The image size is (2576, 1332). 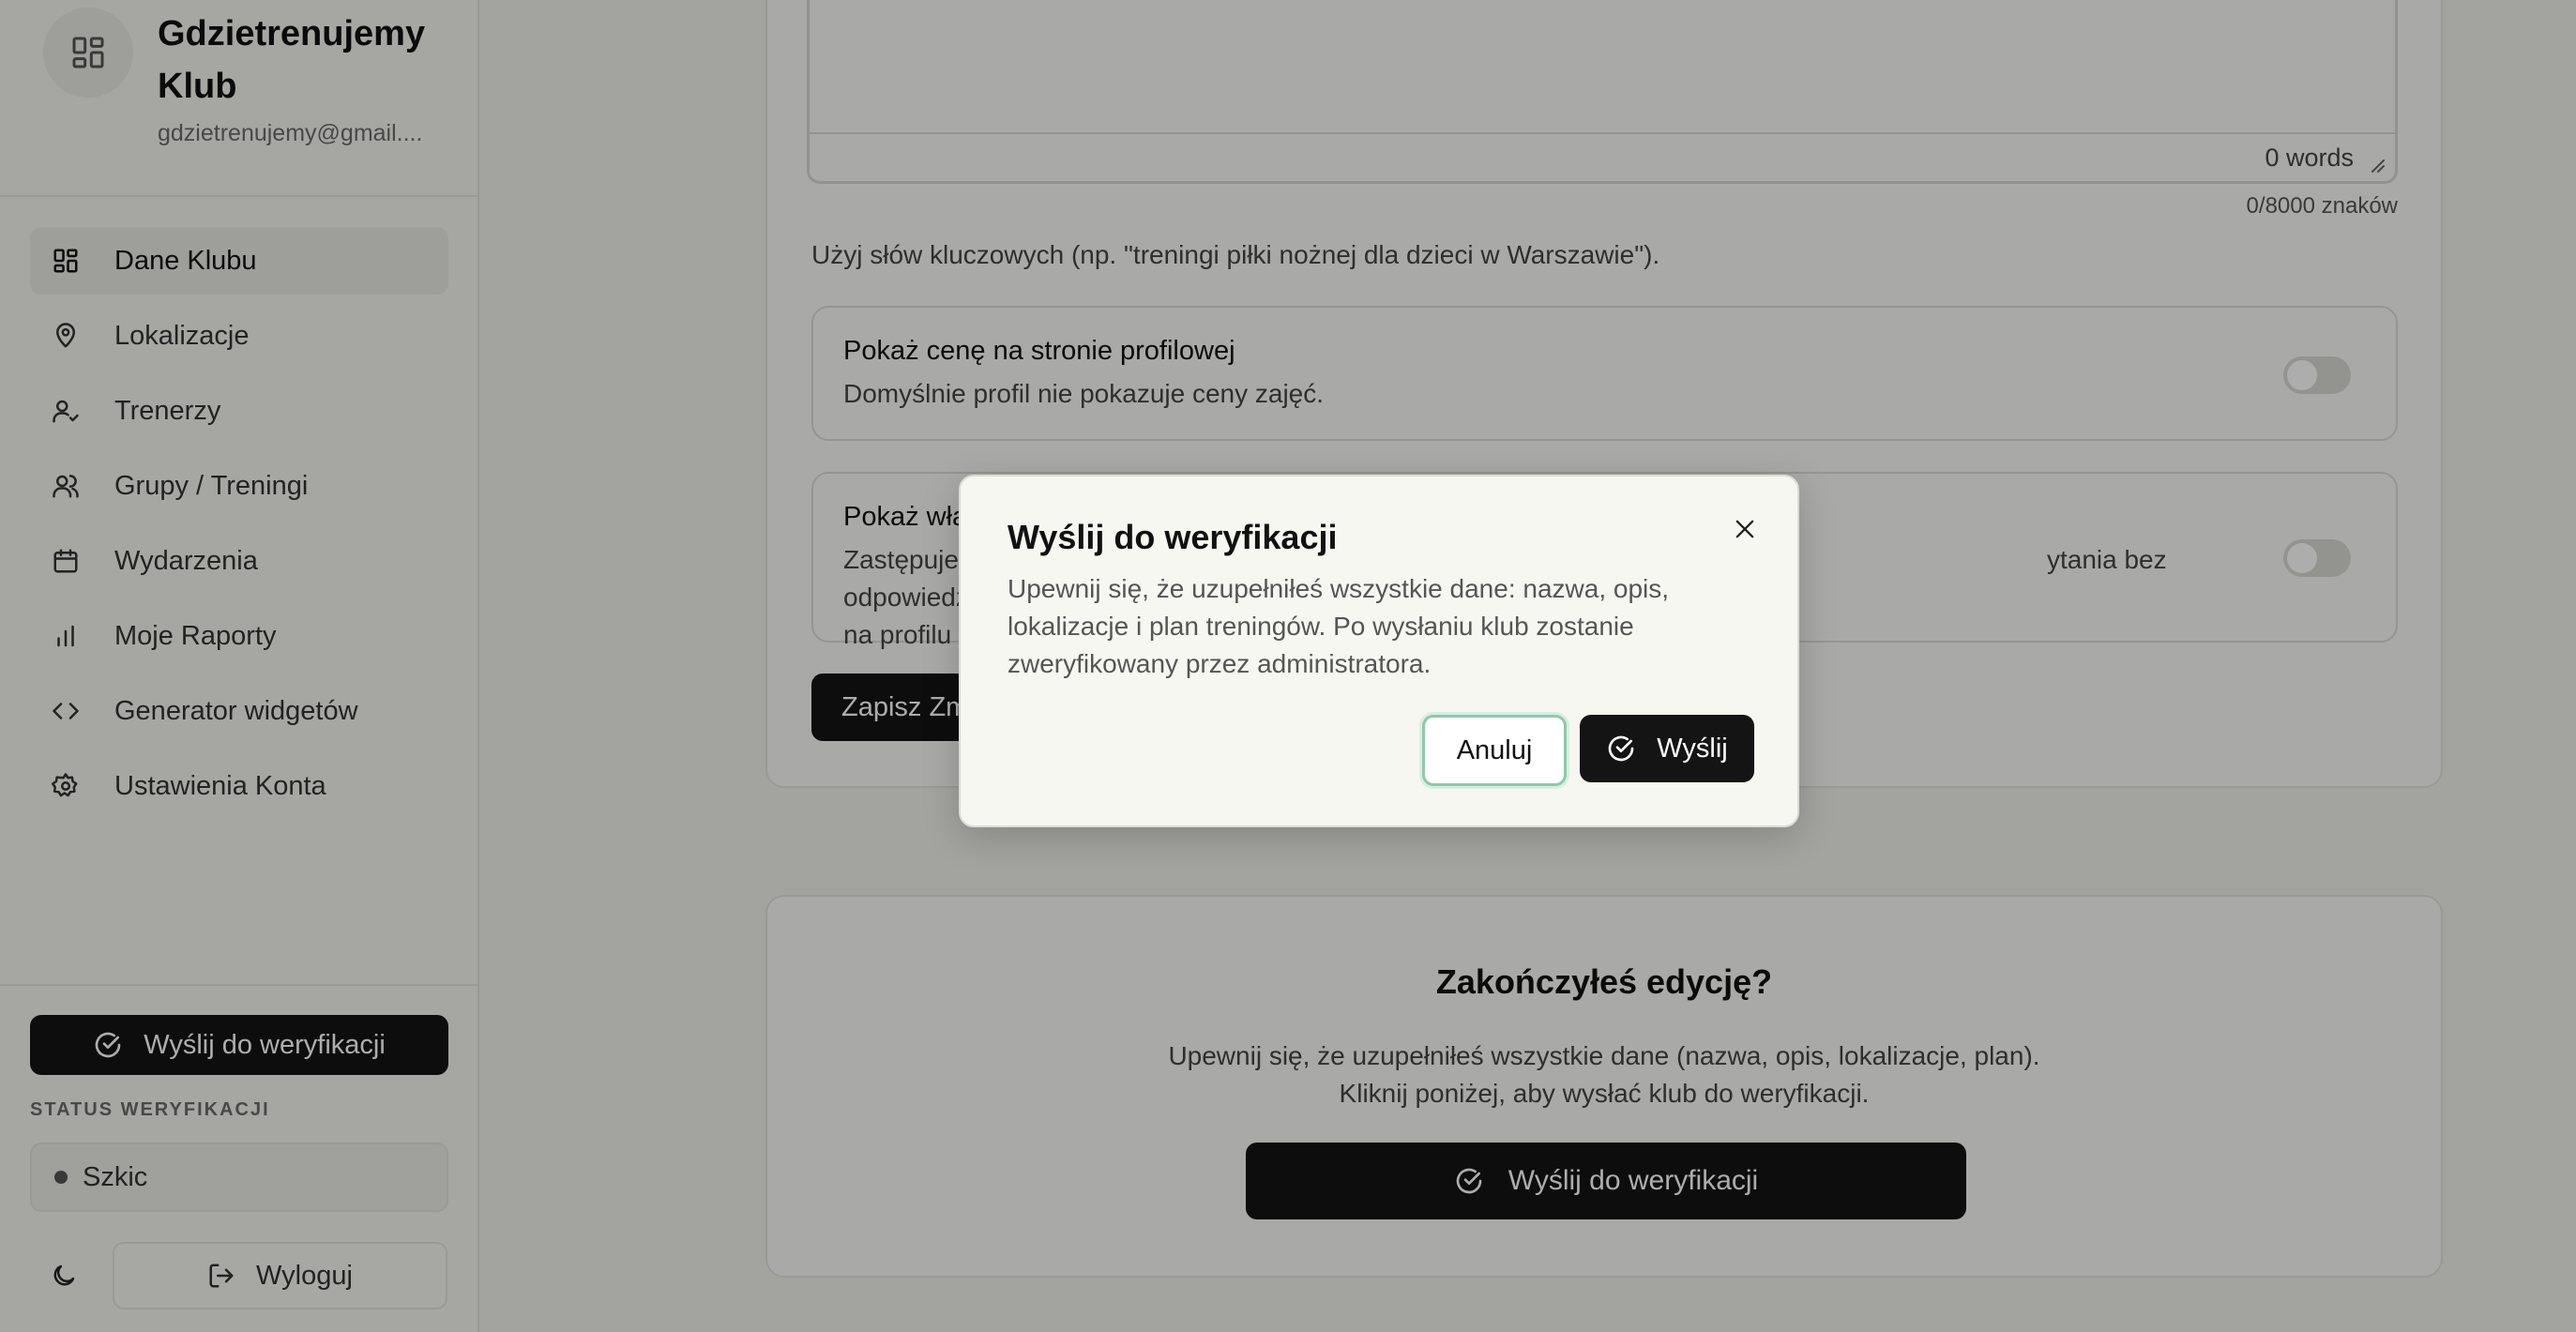 I want to click on close-icon, so click(x=1744, y=529).